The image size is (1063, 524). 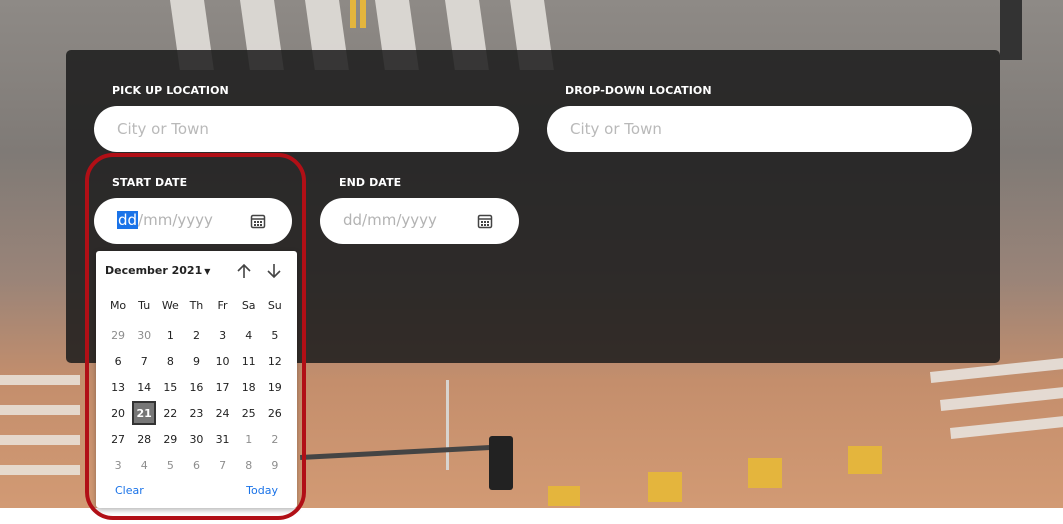 What do you see at coordinates (128, 220) in the screenshot?
I see `day-segment: dd` at bounding box center [128, 220].